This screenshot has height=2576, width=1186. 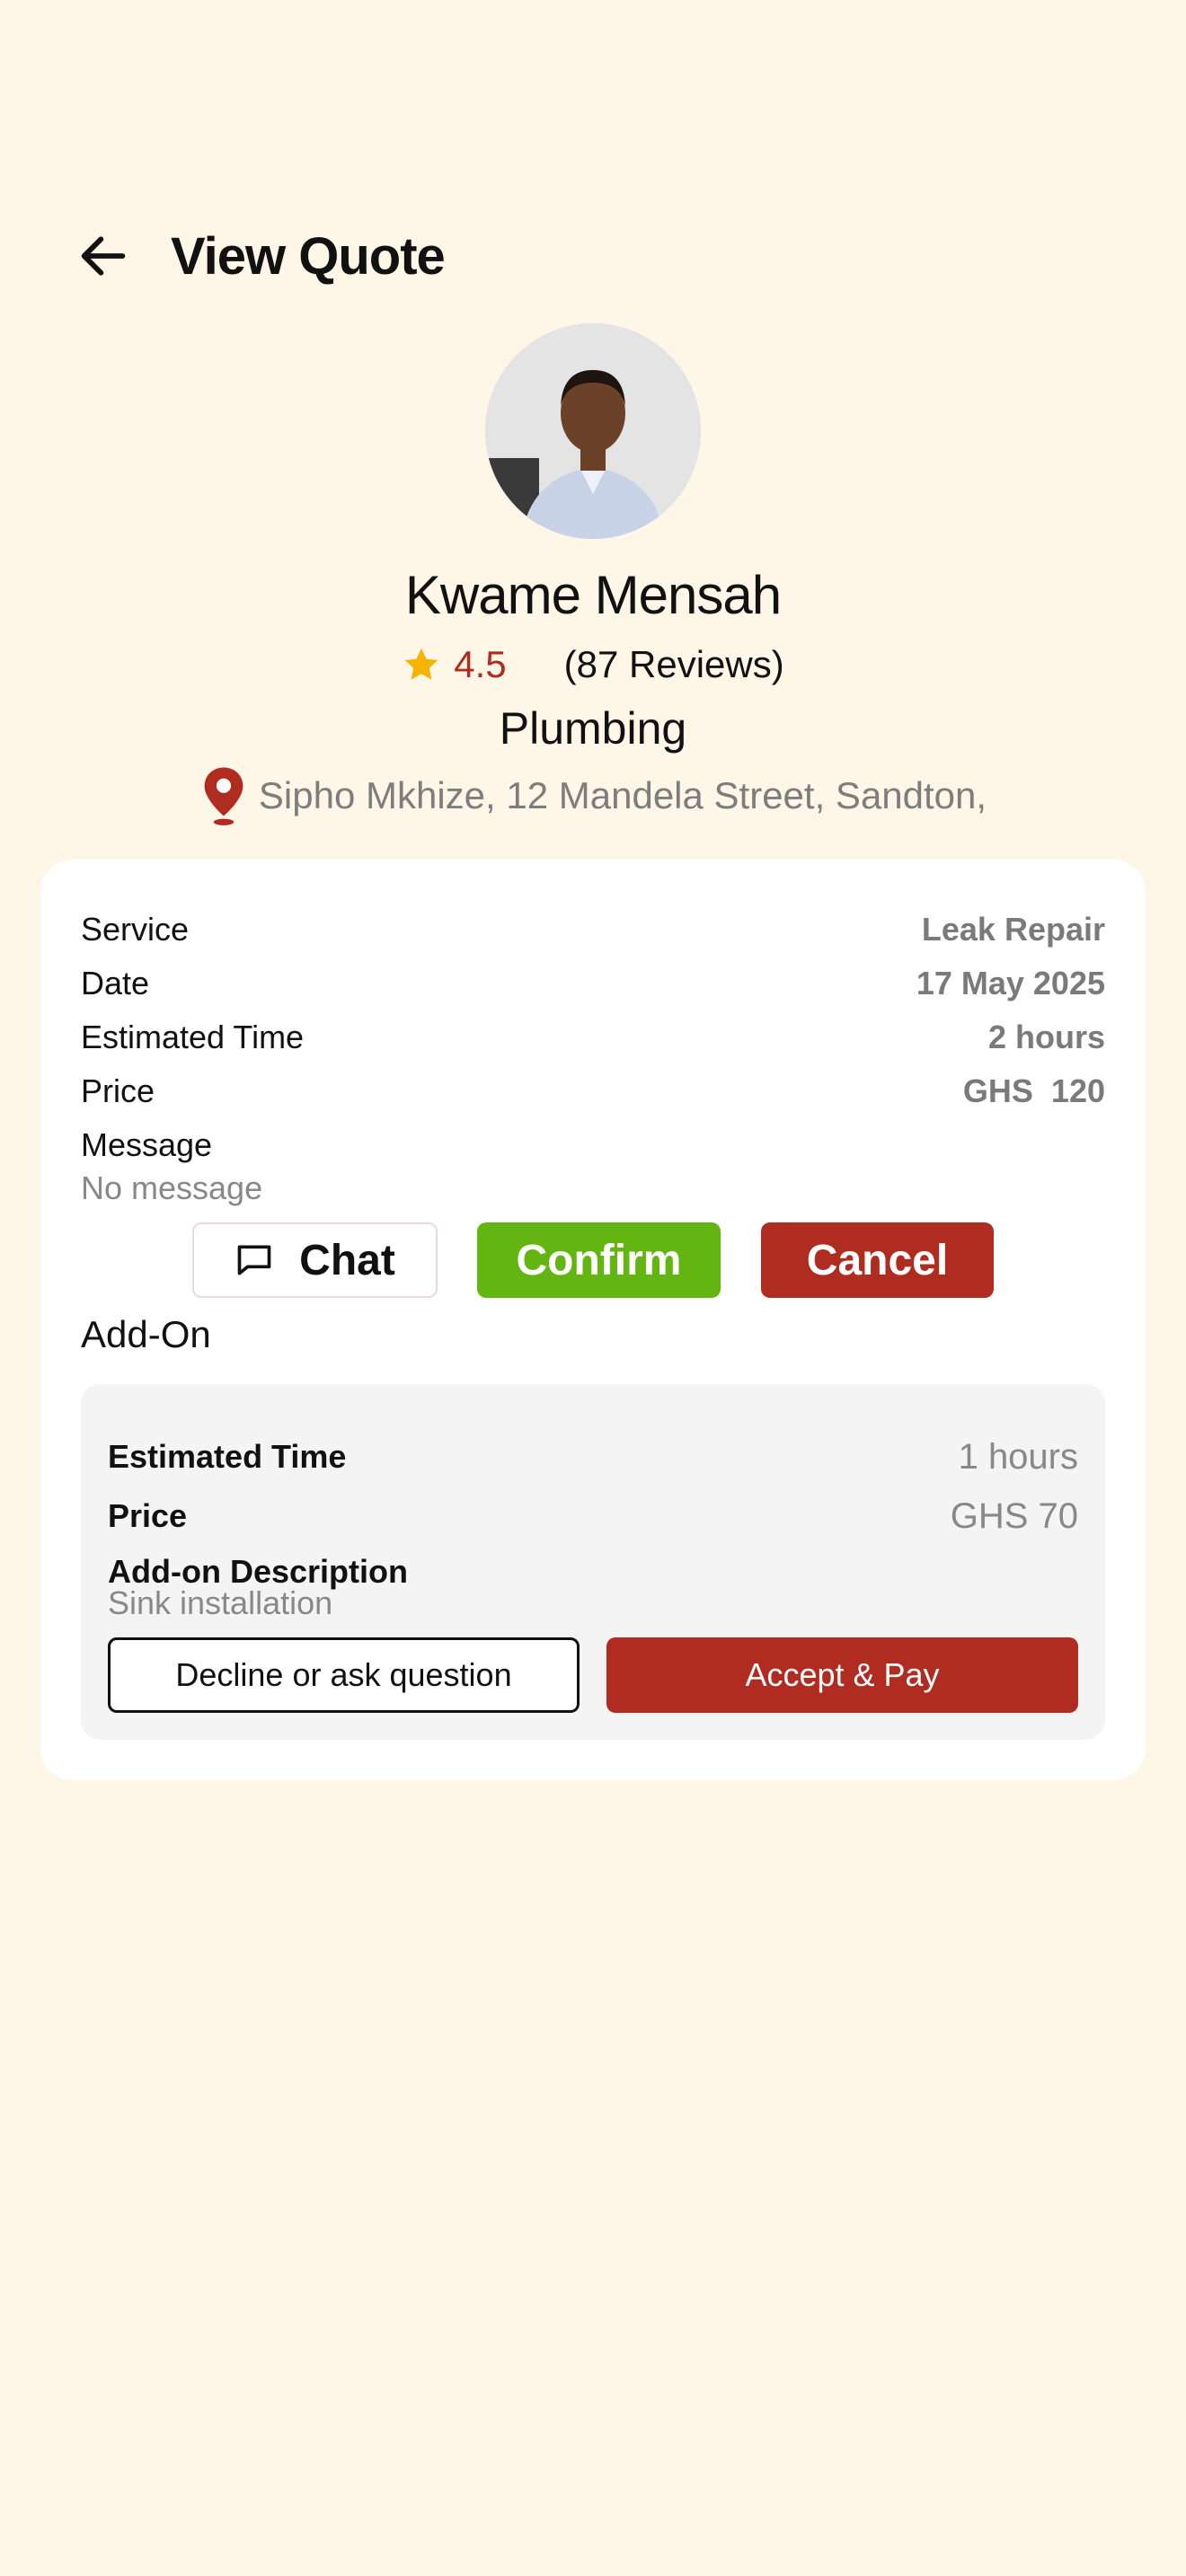 I want to click on message-value: No message, so click(x=172, y=1187).